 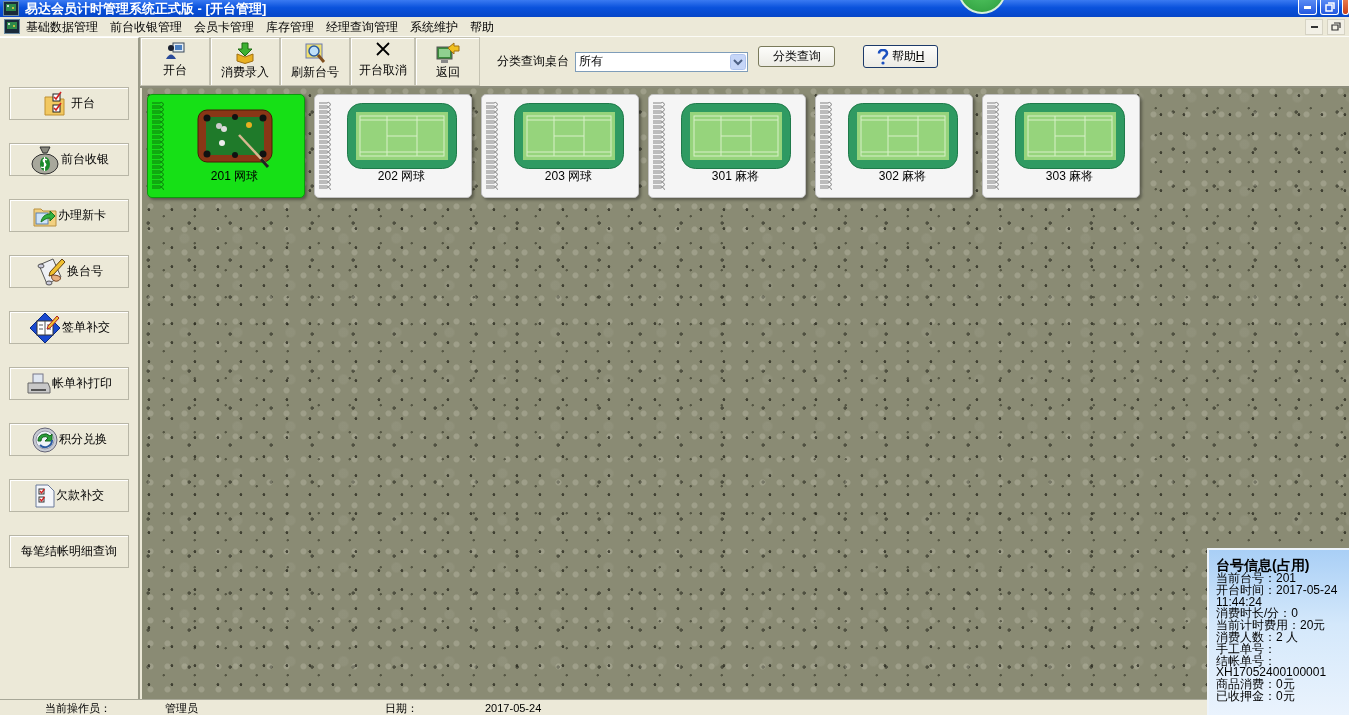 I want to click on toolbar-button: 返回, so click(x=447, y=61).